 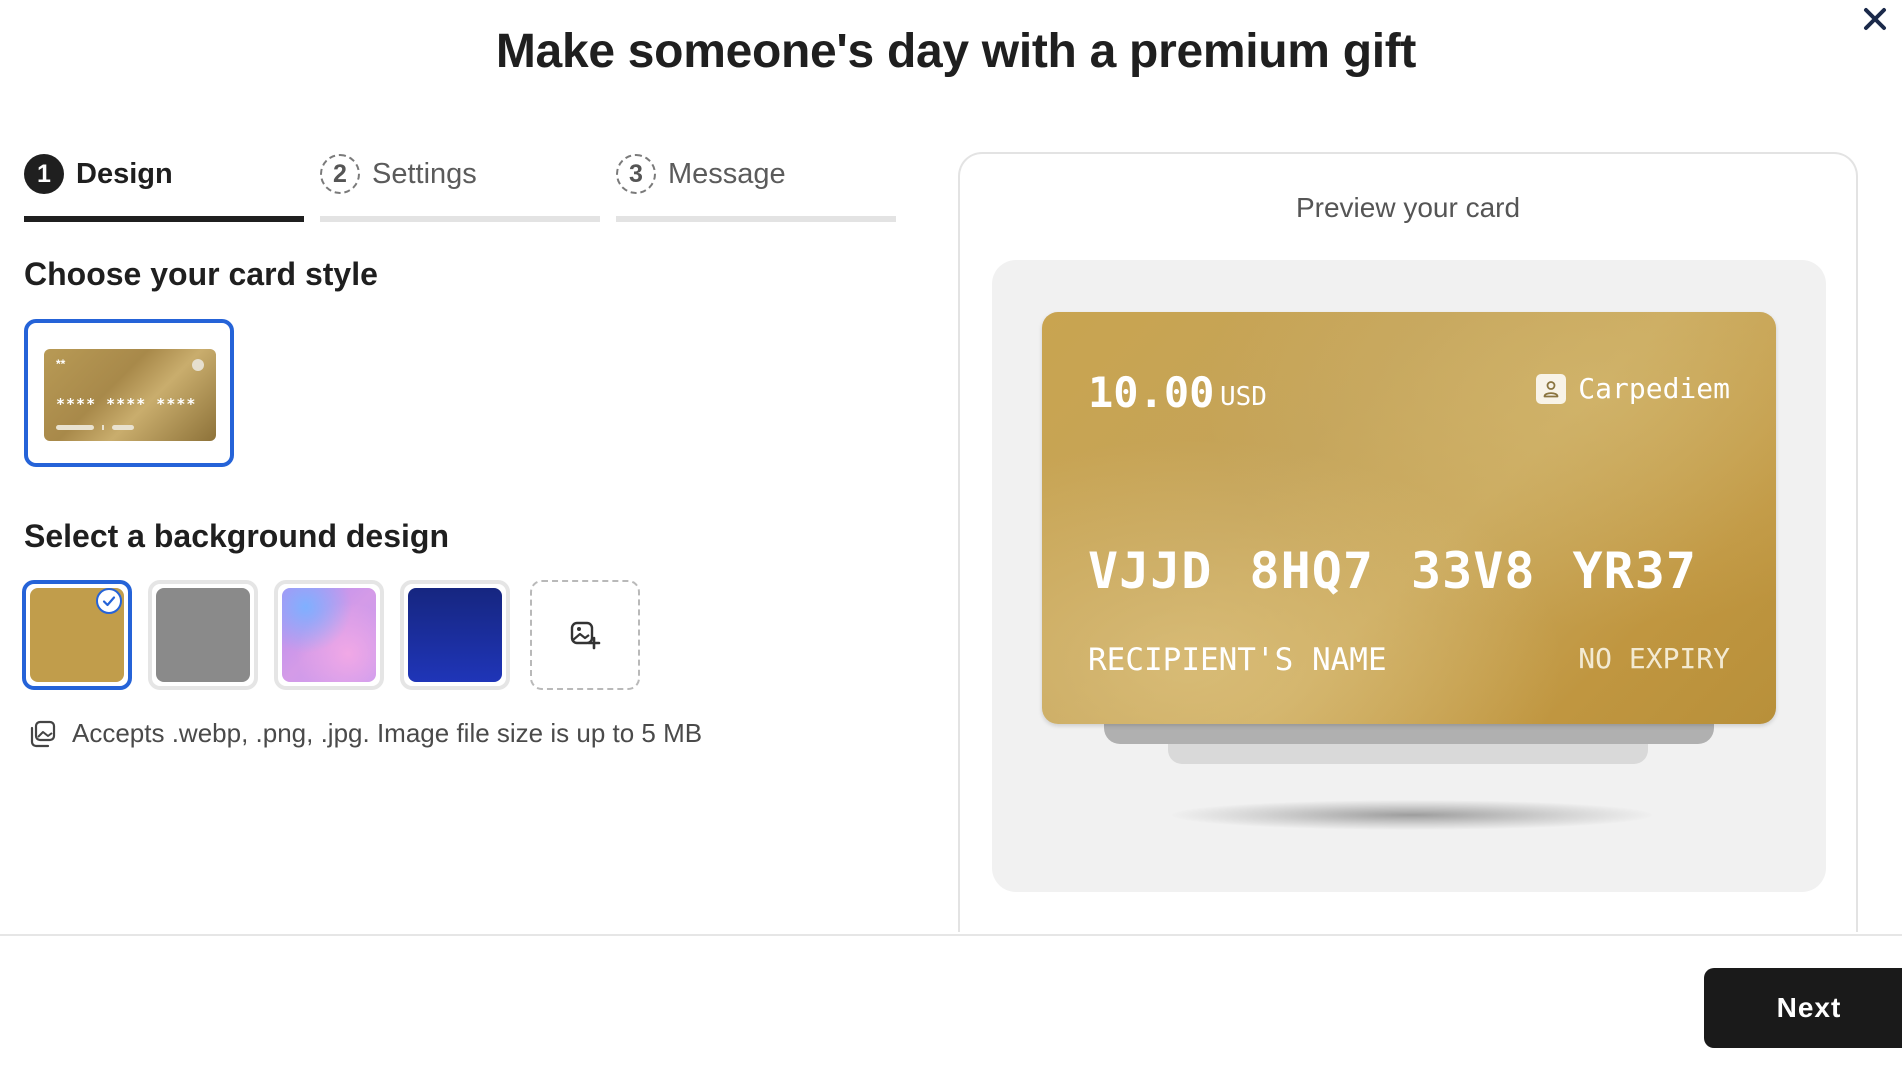 I want to click on step-message: 3 Message, so click(x=756, y=187).